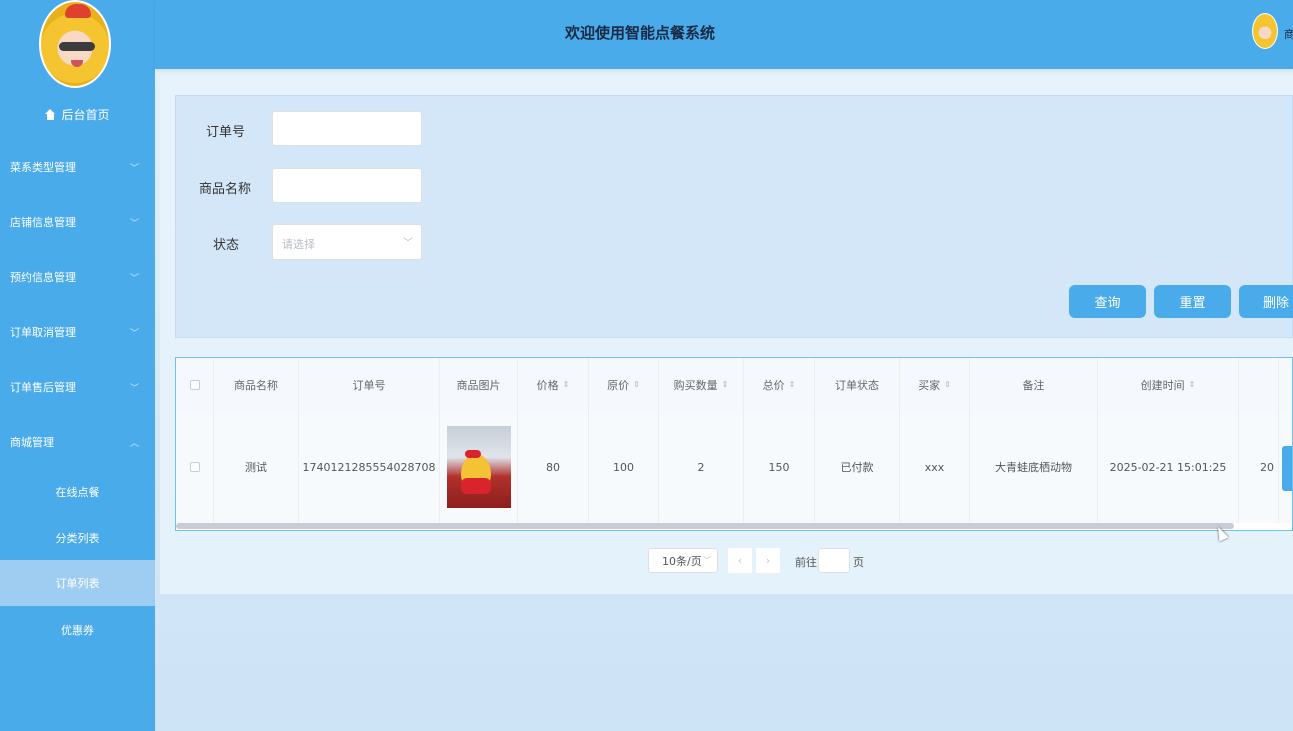 The width and height of the screenshot is (1293, 731). Describe the element at coordinates (369, 384) in the screenshot. I see `column-header: 订单号` at that location.